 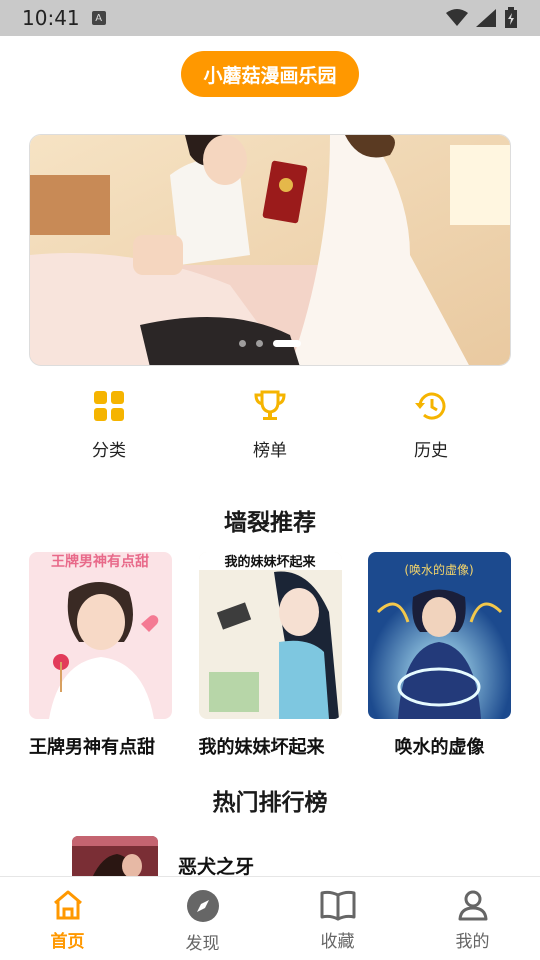 I want to click on quick-action-category: 分类, so click(x=109, y=425).